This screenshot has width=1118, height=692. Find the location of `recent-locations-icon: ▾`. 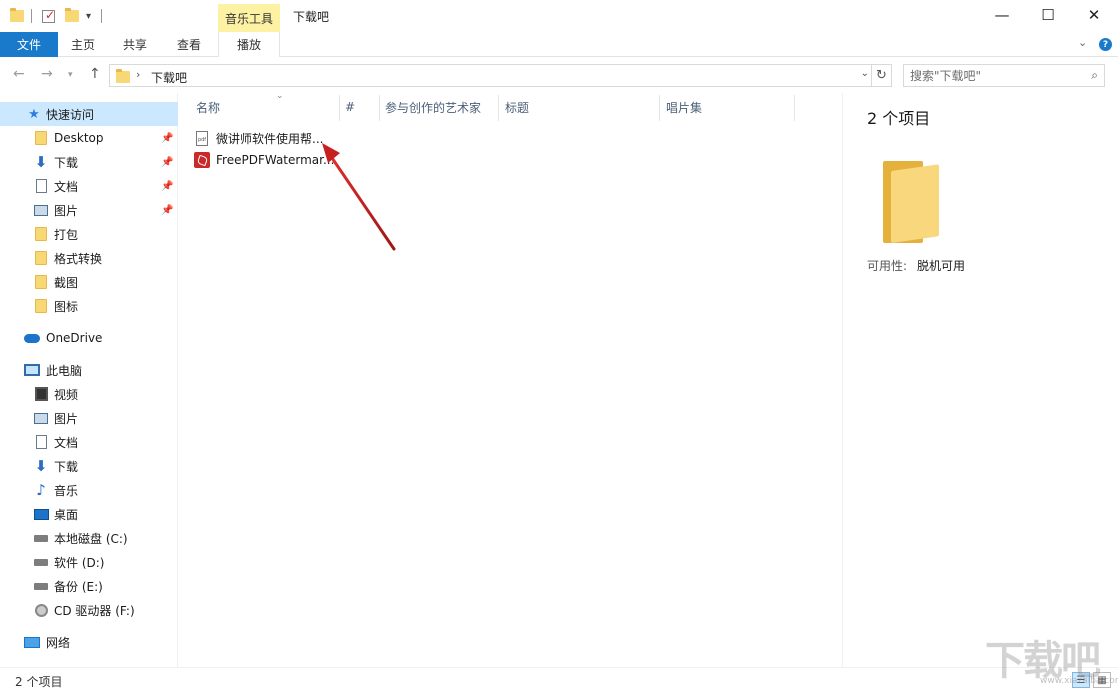

recent-locations-icon: ▾ is located at coordinates (70, 75).